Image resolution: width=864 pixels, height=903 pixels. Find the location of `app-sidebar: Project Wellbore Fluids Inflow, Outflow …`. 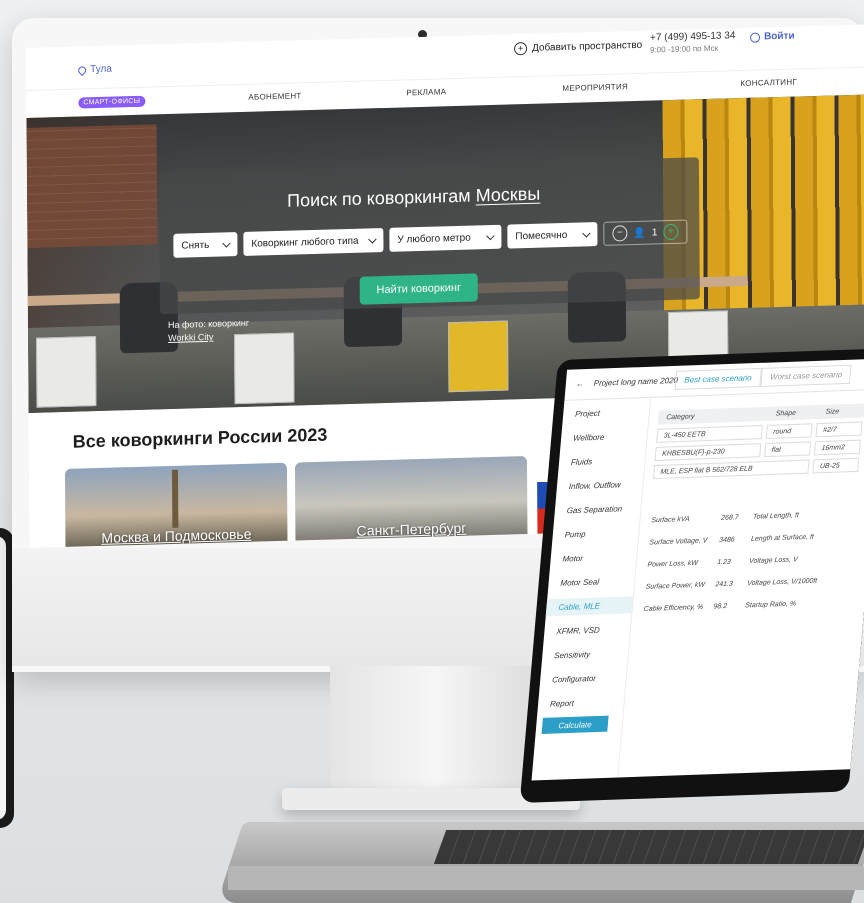

app-sidebar: Project Wellbore Fluids Inflow, Outflow … is located at coordinates (591, 588).